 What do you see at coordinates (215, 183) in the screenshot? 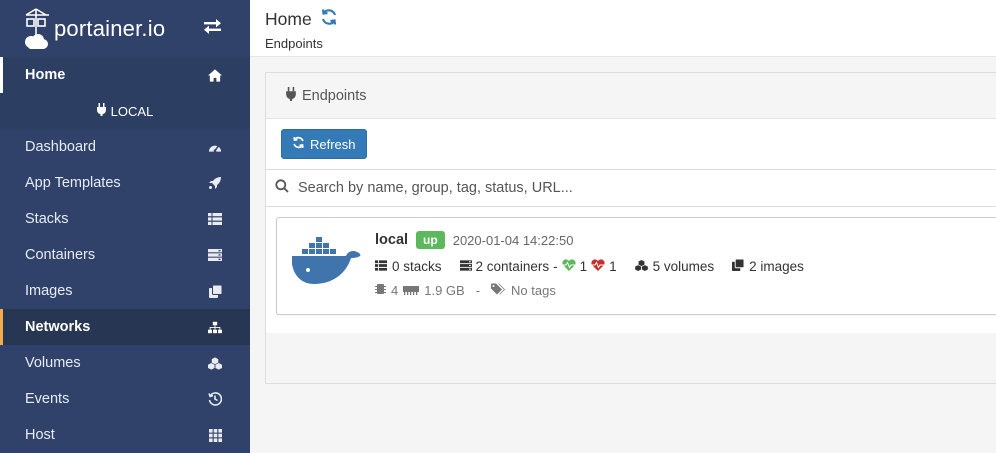
I see `rocket-icon` at bounding box center [215, 183].